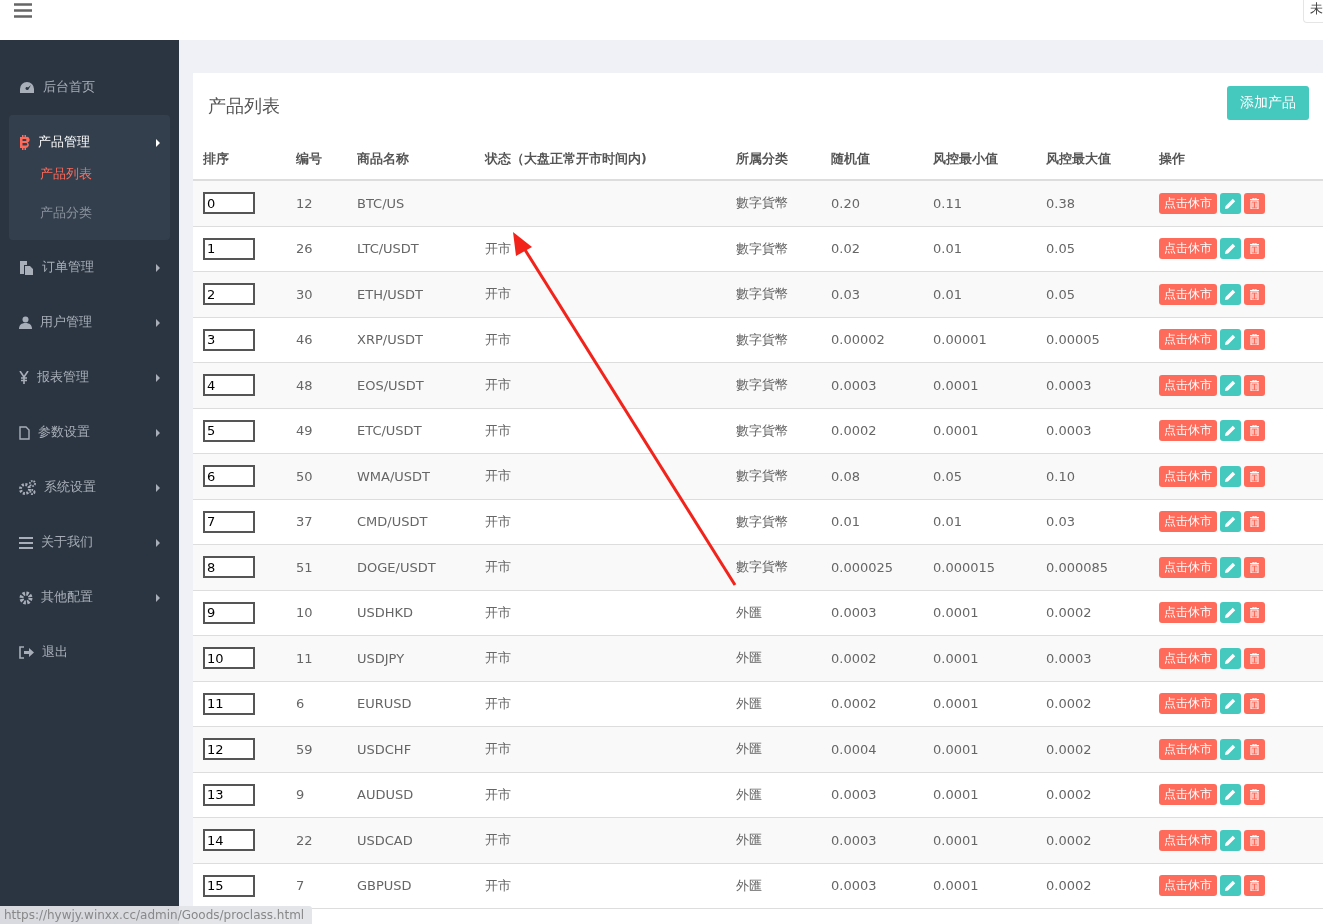 The width and height of the screenshot is (1323, 924). I want to click on table-cell-text: USDHKD, so click(385, 613).